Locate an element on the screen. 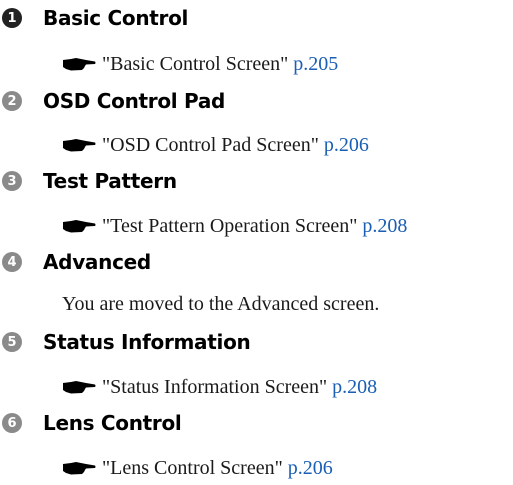  description-text: You are moved to the Advanced screen. is located at coordinates (221, 303).